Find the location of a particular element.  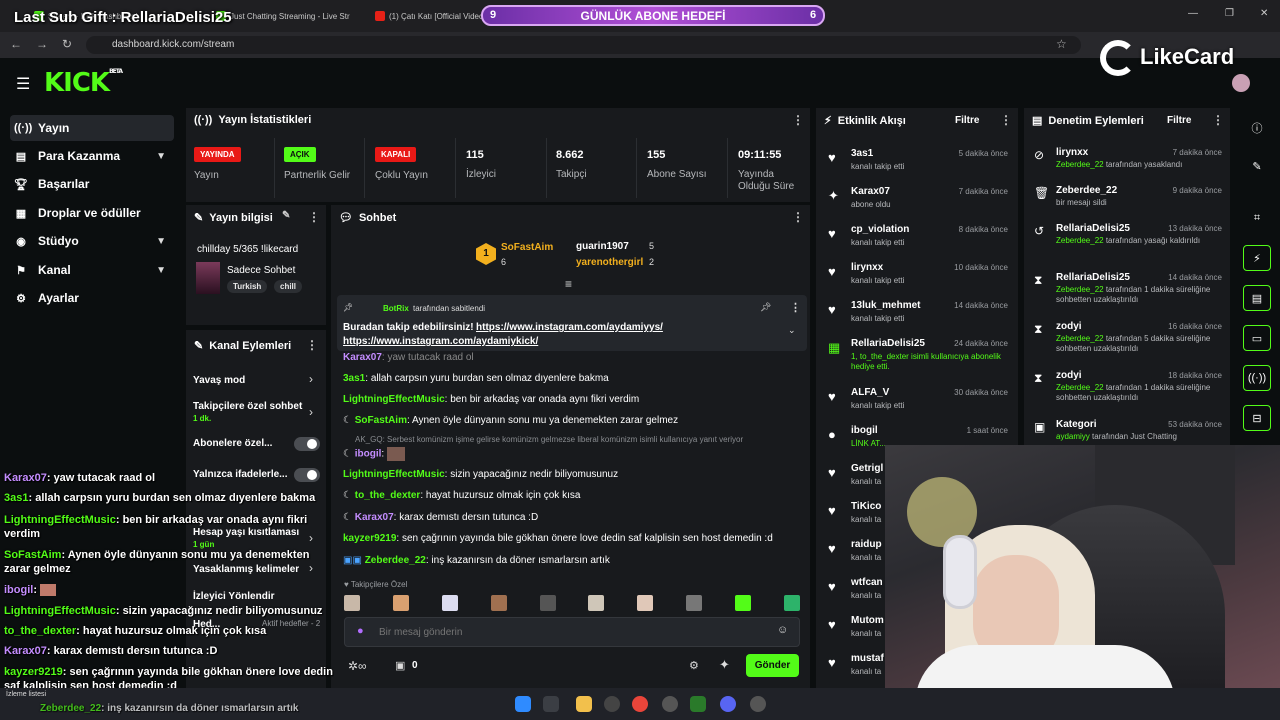

sidebar-item-para-kazanma: ▤ Para Kazanma ▼ is located at coordinates (92, 156).